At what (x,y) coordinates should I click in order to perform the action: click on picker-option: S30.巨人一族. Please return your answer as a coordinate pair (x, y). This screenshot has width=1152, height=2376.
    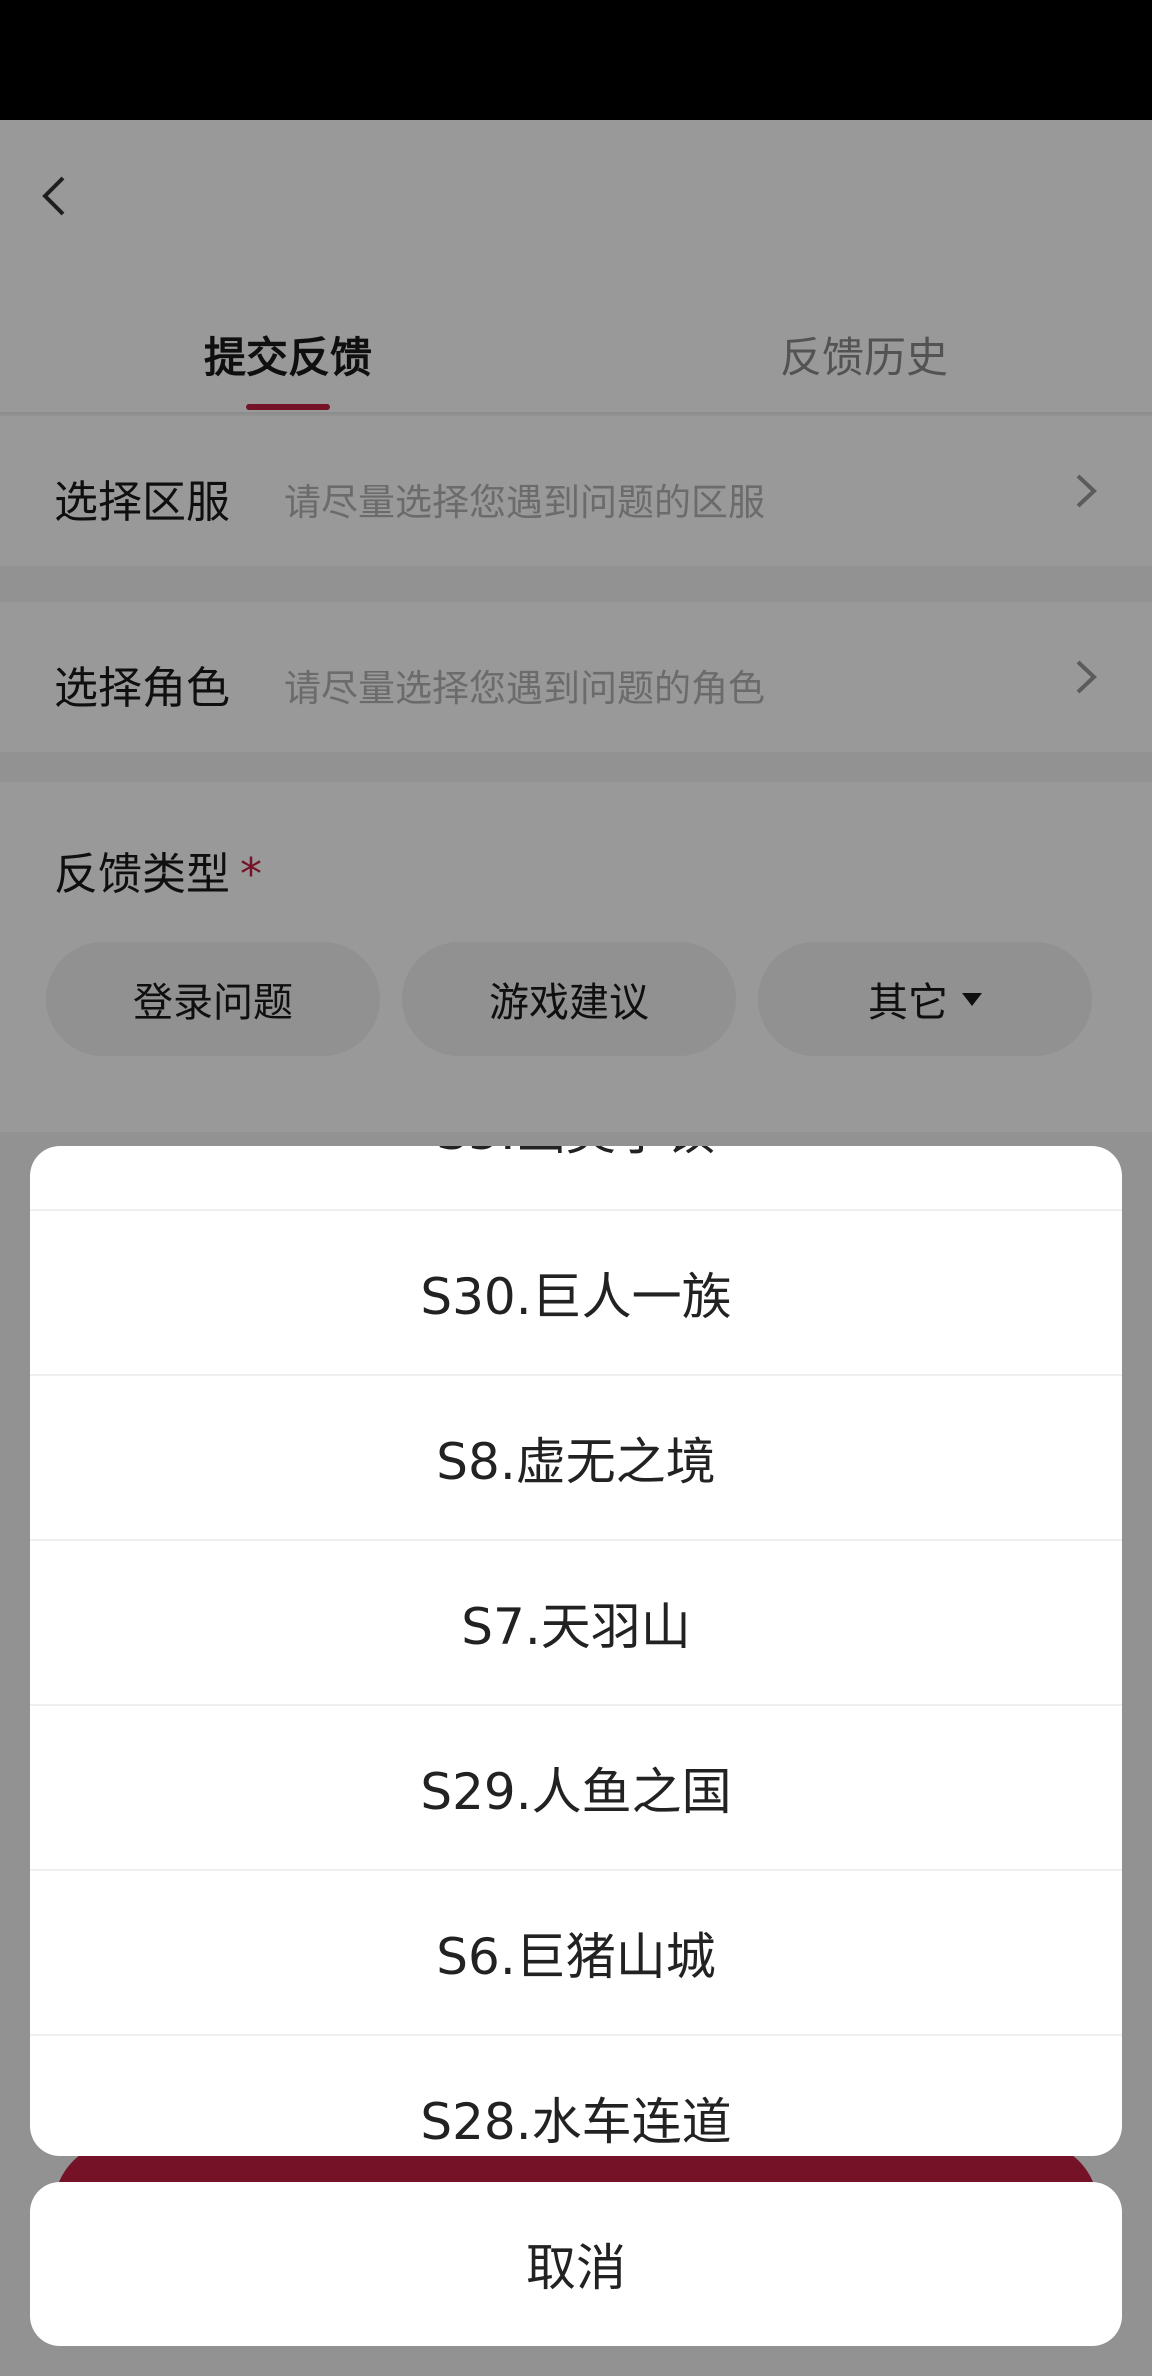
    Looking at the image, I should click on (576, 1293).